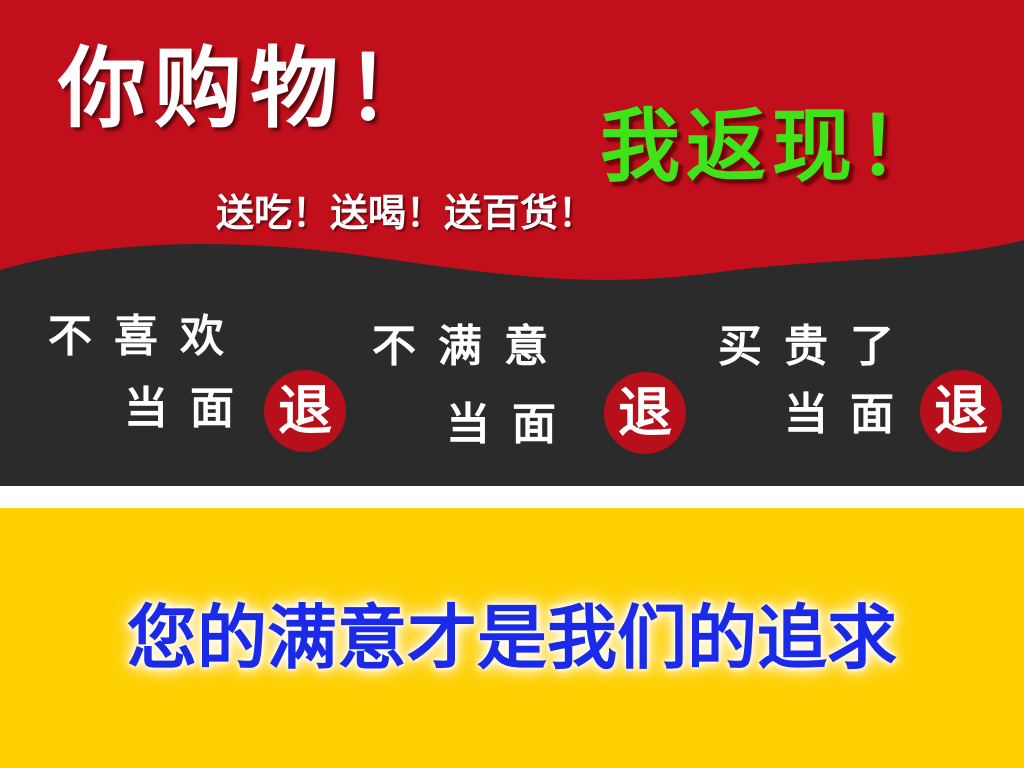 The image size is (1024, 768). What do you see at coordinates (512, 638) in the screenshot?
I see `slogan: 您的满意才是我们的追求` at bounding box center [512, 638].